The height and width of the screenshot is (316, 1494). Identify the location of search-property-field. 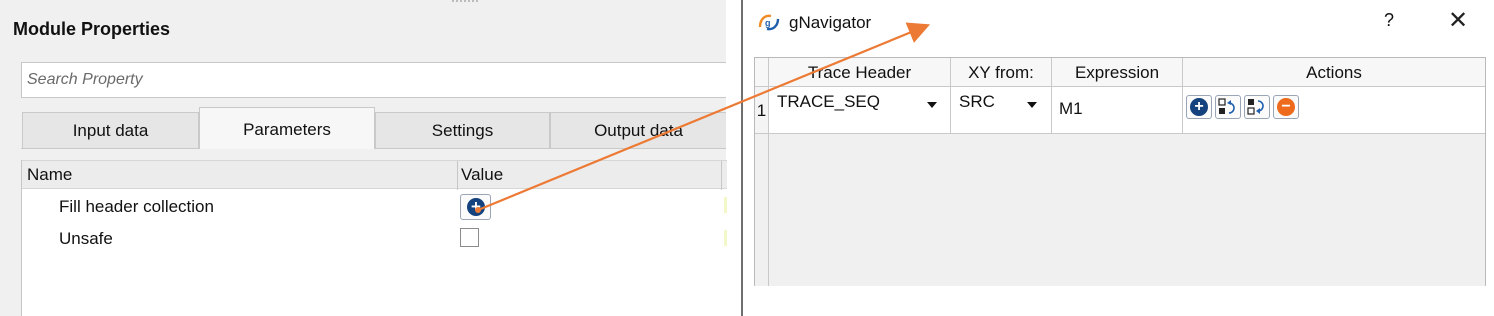
(373, 80).